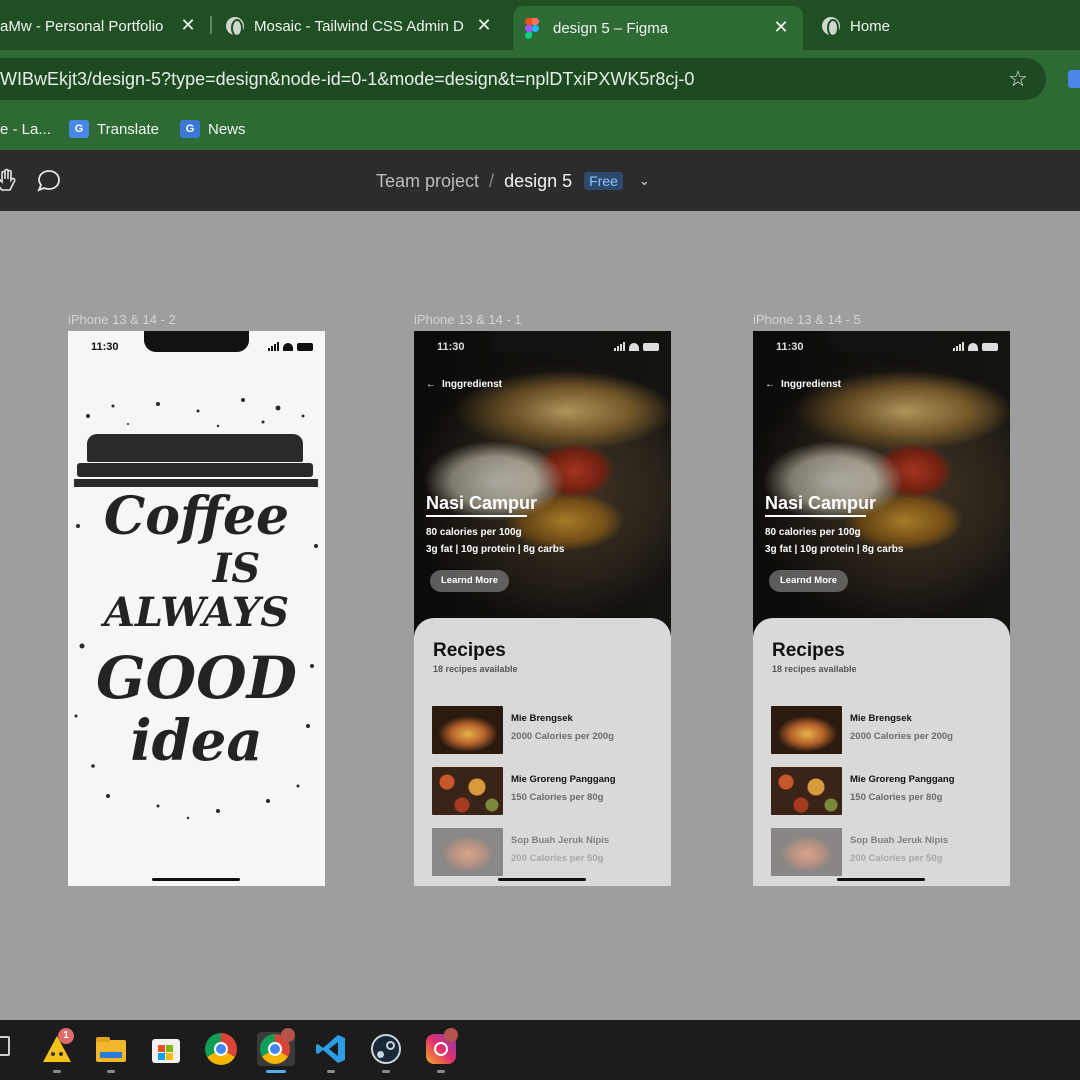 The image size is (1080, 1080). Describe the element at coordinates (66, 1036) in the screenshot. I see `notification-badge: 1` at that location.